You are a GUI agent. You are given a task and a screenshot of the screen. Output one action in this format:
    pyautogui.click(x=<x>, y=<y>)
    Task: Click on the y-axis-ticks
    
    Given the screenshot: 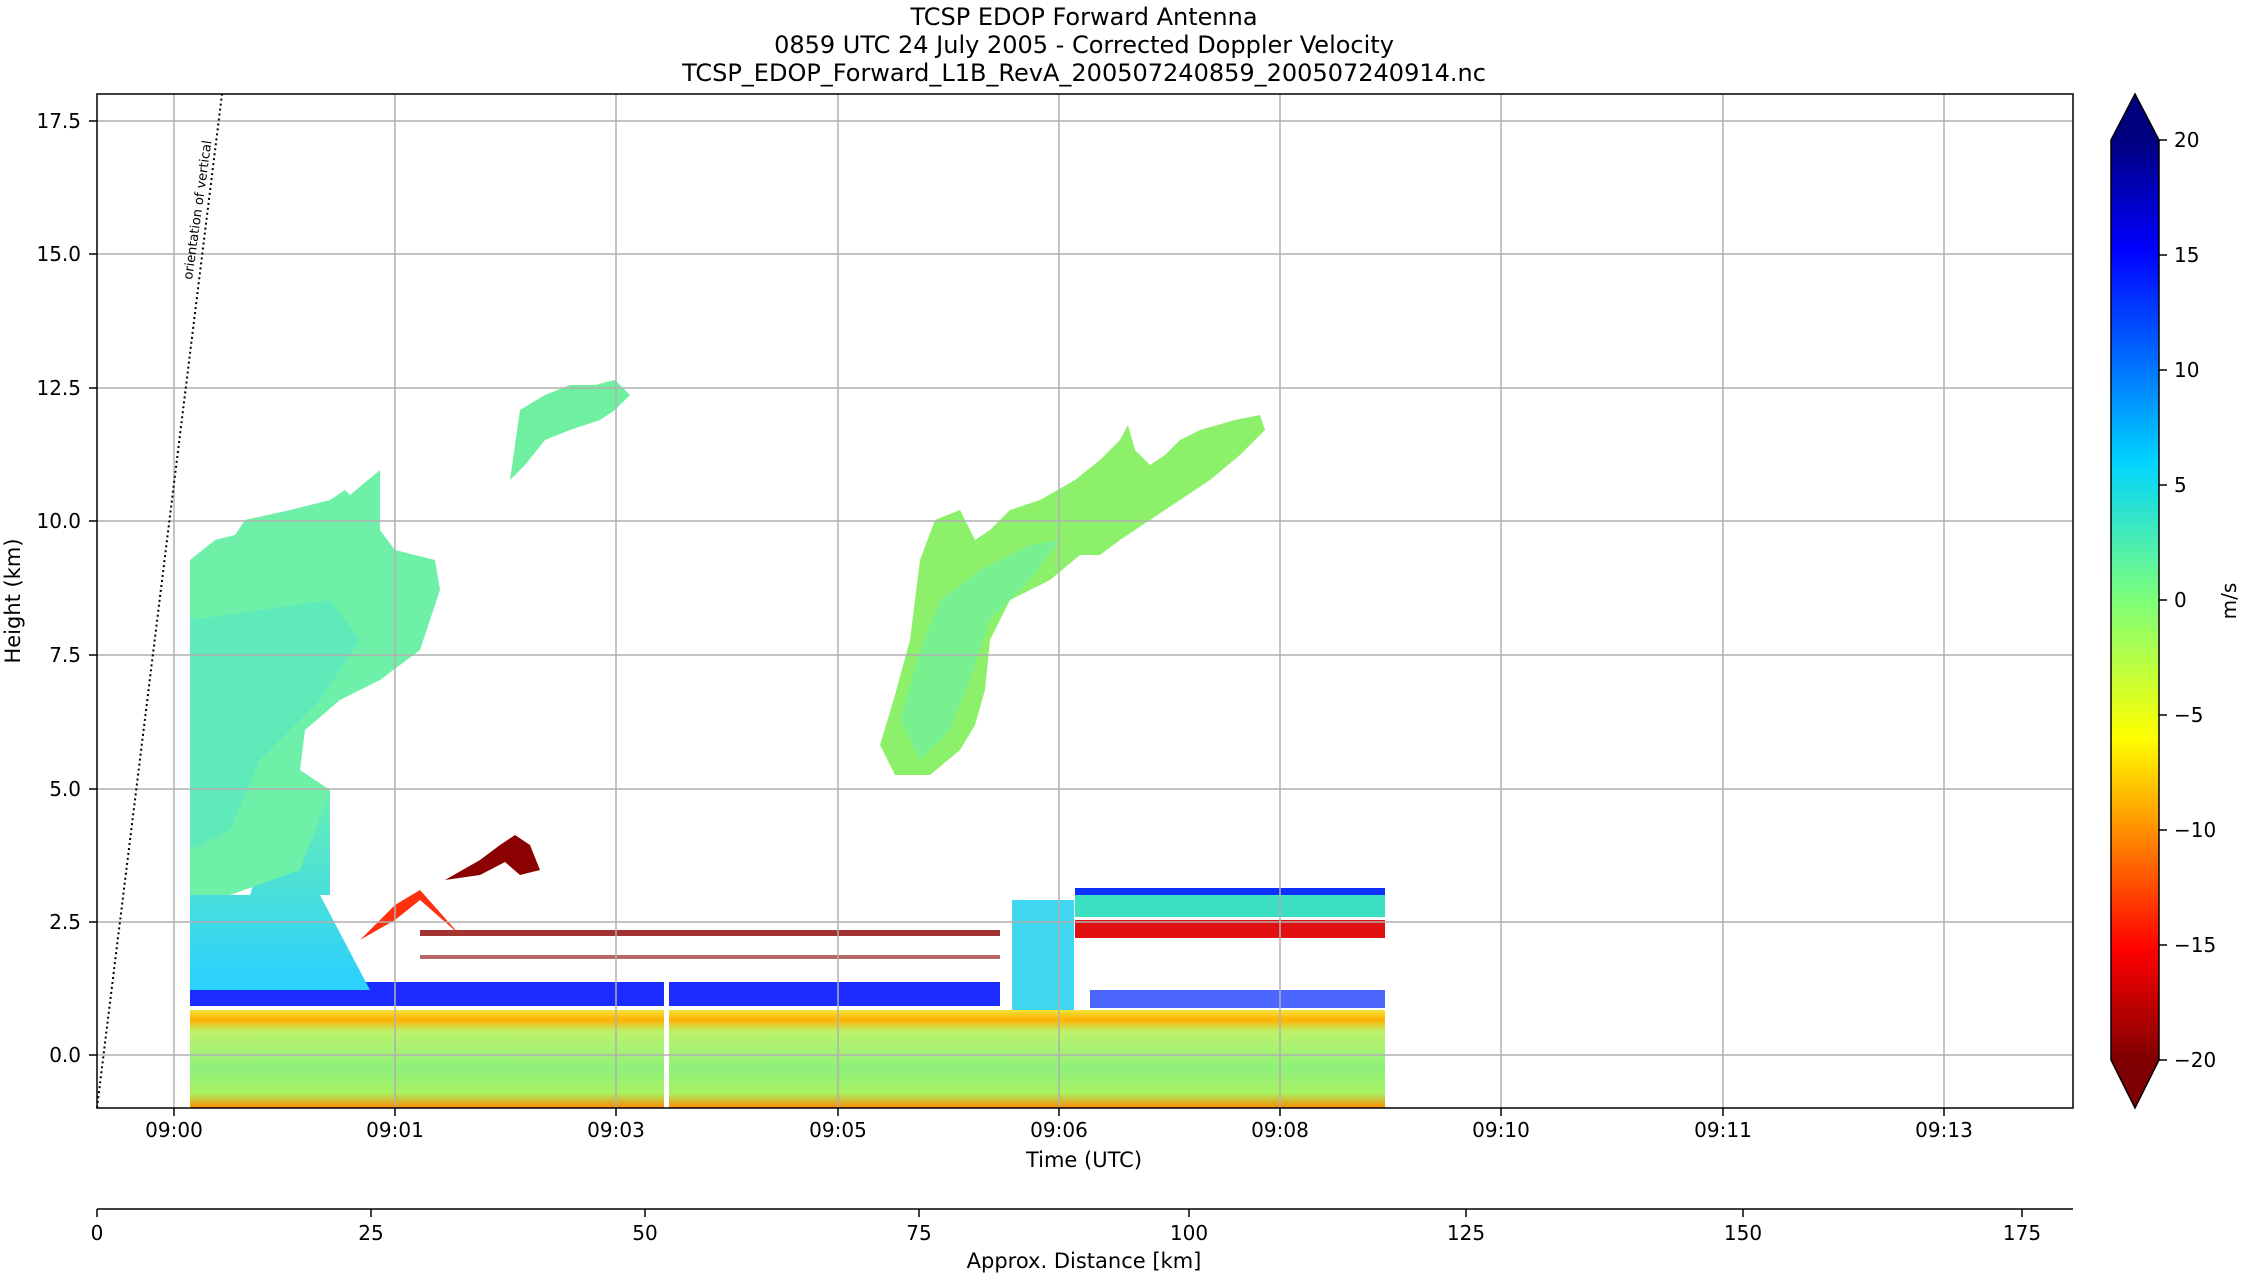 What is the action you would take?
    pyautogui.click(x=93, y=588)
    